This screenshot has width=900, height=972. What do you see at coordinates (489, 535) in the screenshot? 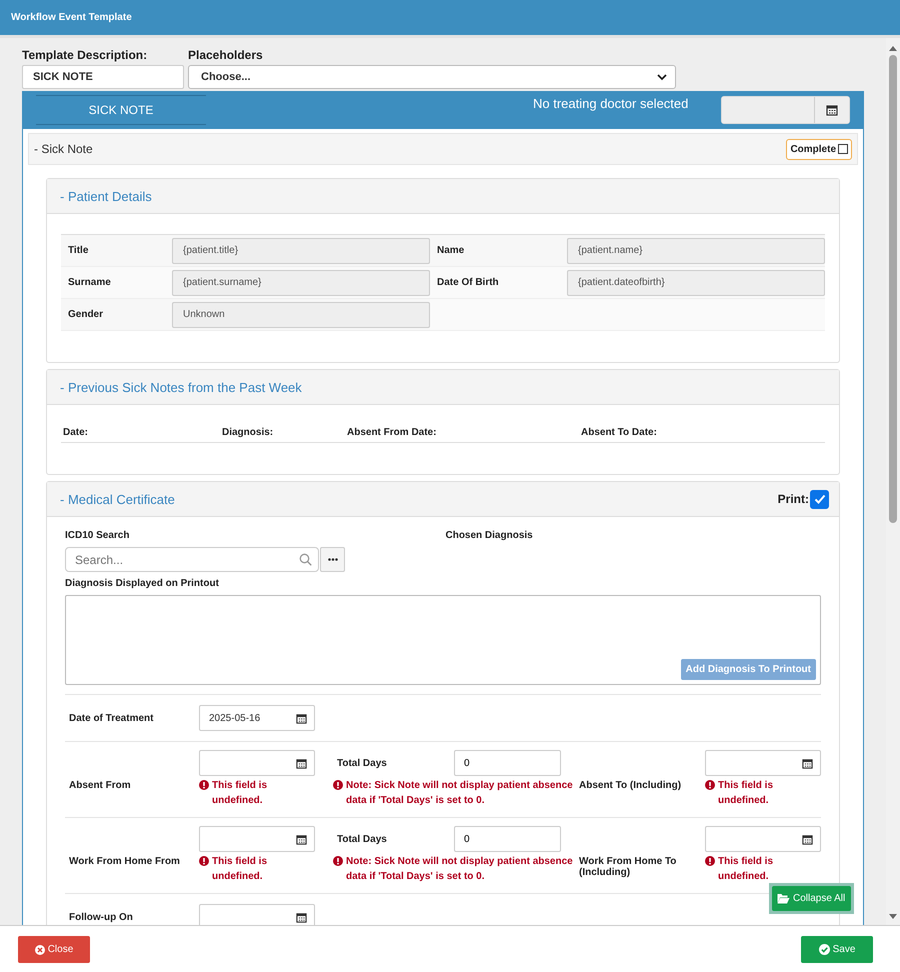
I see `field-label: Chosen Diagnosis` at bounding box center [489, 535].